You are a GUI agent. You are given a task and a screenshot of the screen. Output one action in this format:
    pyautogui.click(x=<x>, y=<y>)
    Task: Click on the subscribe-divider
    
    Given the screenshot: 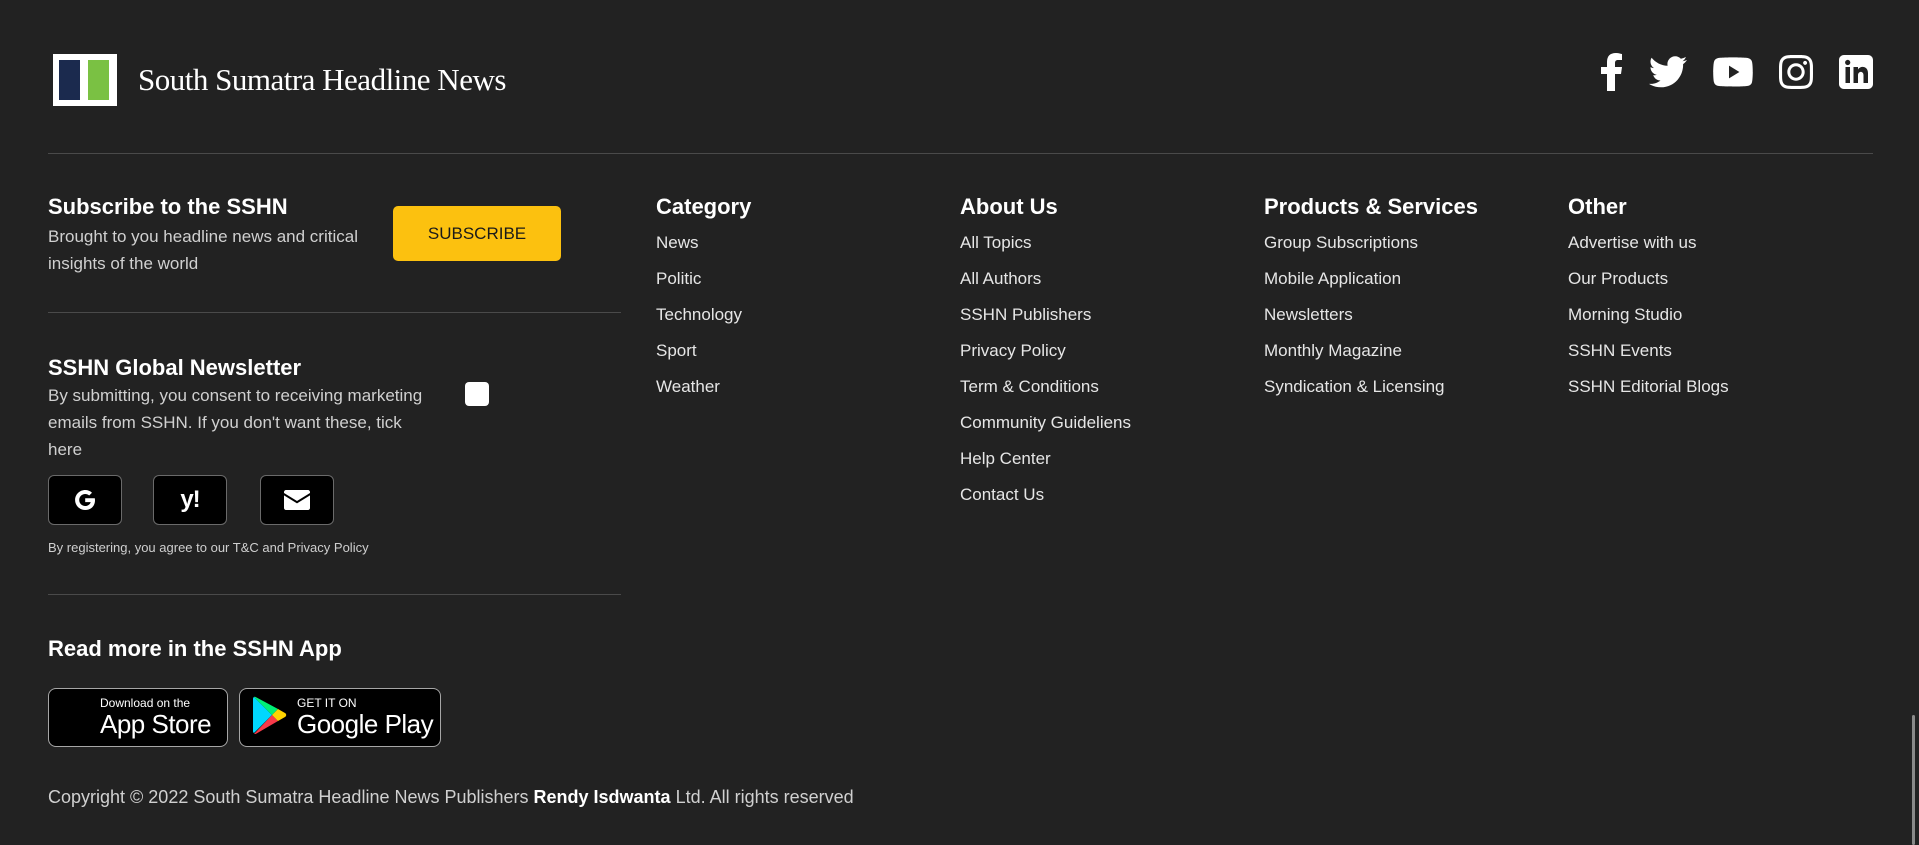 What is the action you would take?
    pyautogui.click(x=334, y=312)
    